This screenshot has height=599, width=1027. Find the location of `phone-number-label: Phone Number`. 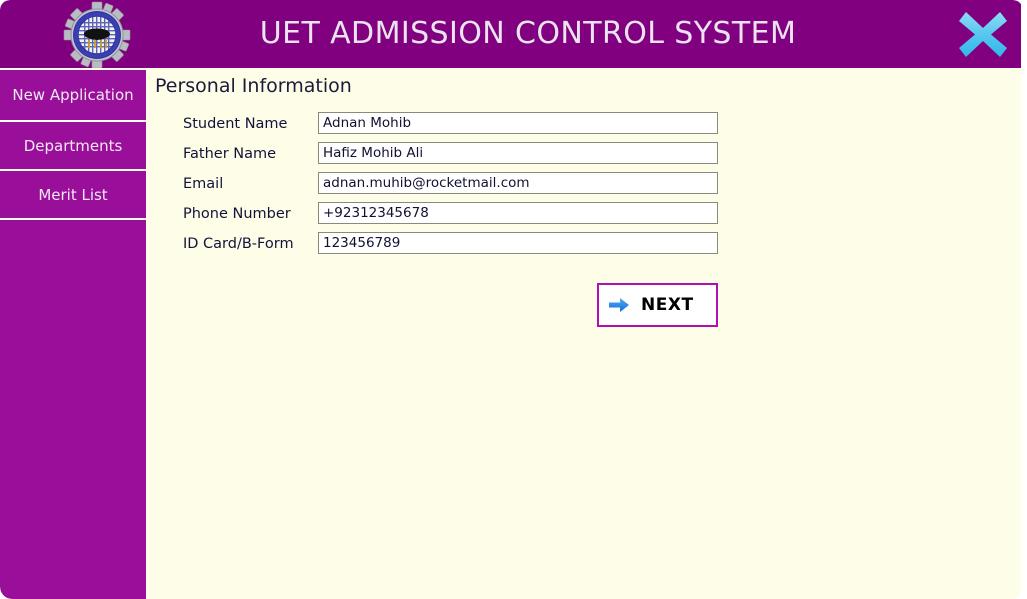

phone-number-label: Phone Number is located at coordinates (237, 214).